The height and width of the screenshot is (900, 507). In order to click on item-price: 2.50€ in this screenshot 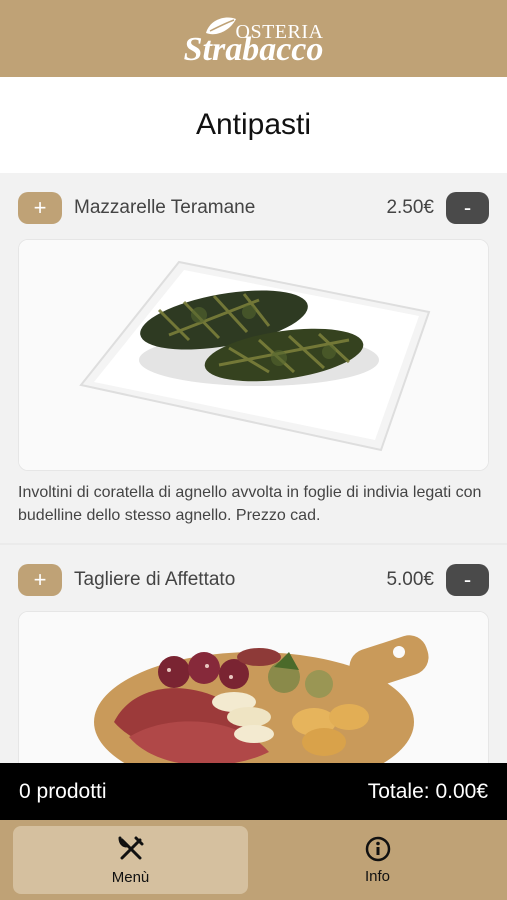, I will do `click(410, 207)`.